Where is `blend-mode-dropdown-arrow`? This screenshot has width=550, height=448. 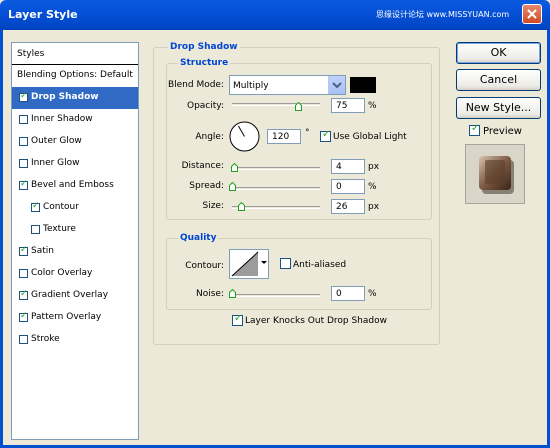
blend-mode-dropdown-arrow is located at coordinates (336, 85).